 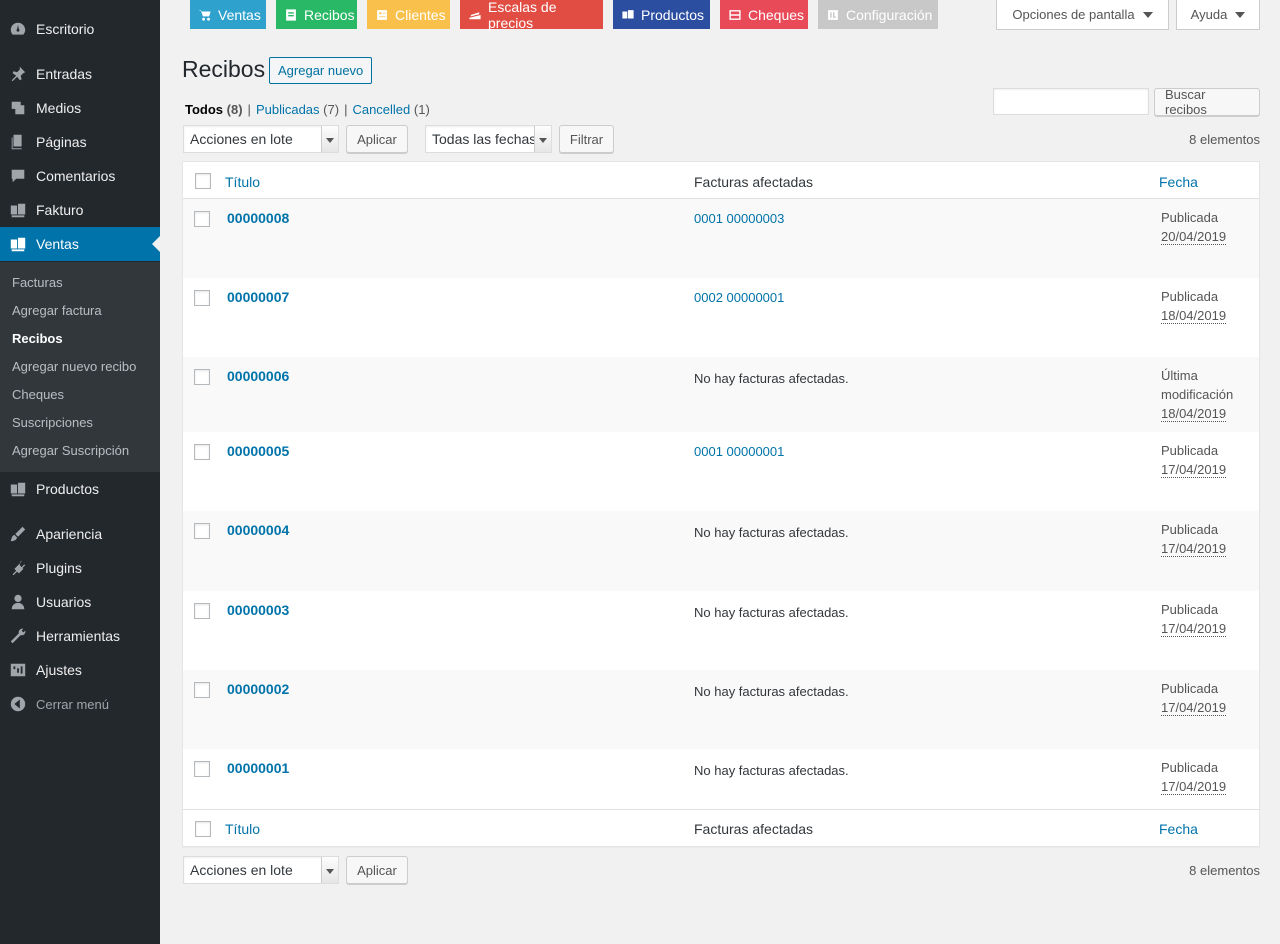 What do you see at coordinates (739, 297) in the screenshot?
I see `invoice-link: 0002 00000001` at bounding box center [739, 297].